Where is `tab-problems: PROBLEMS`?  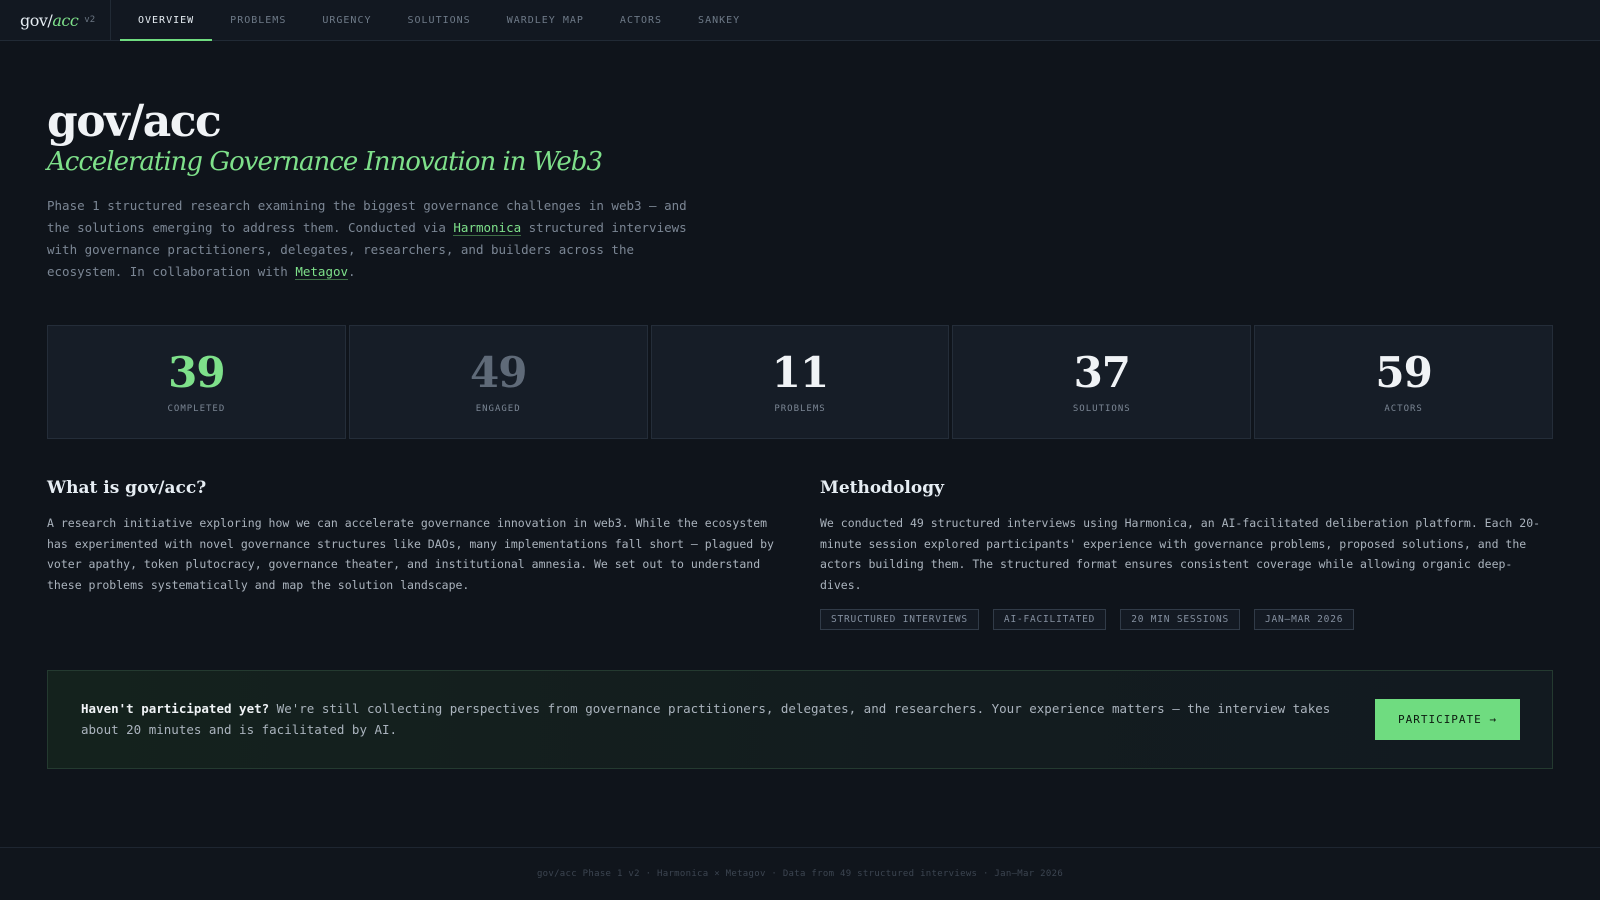
tab-problems: PROBLEMS is located at coordinates (258, 20).